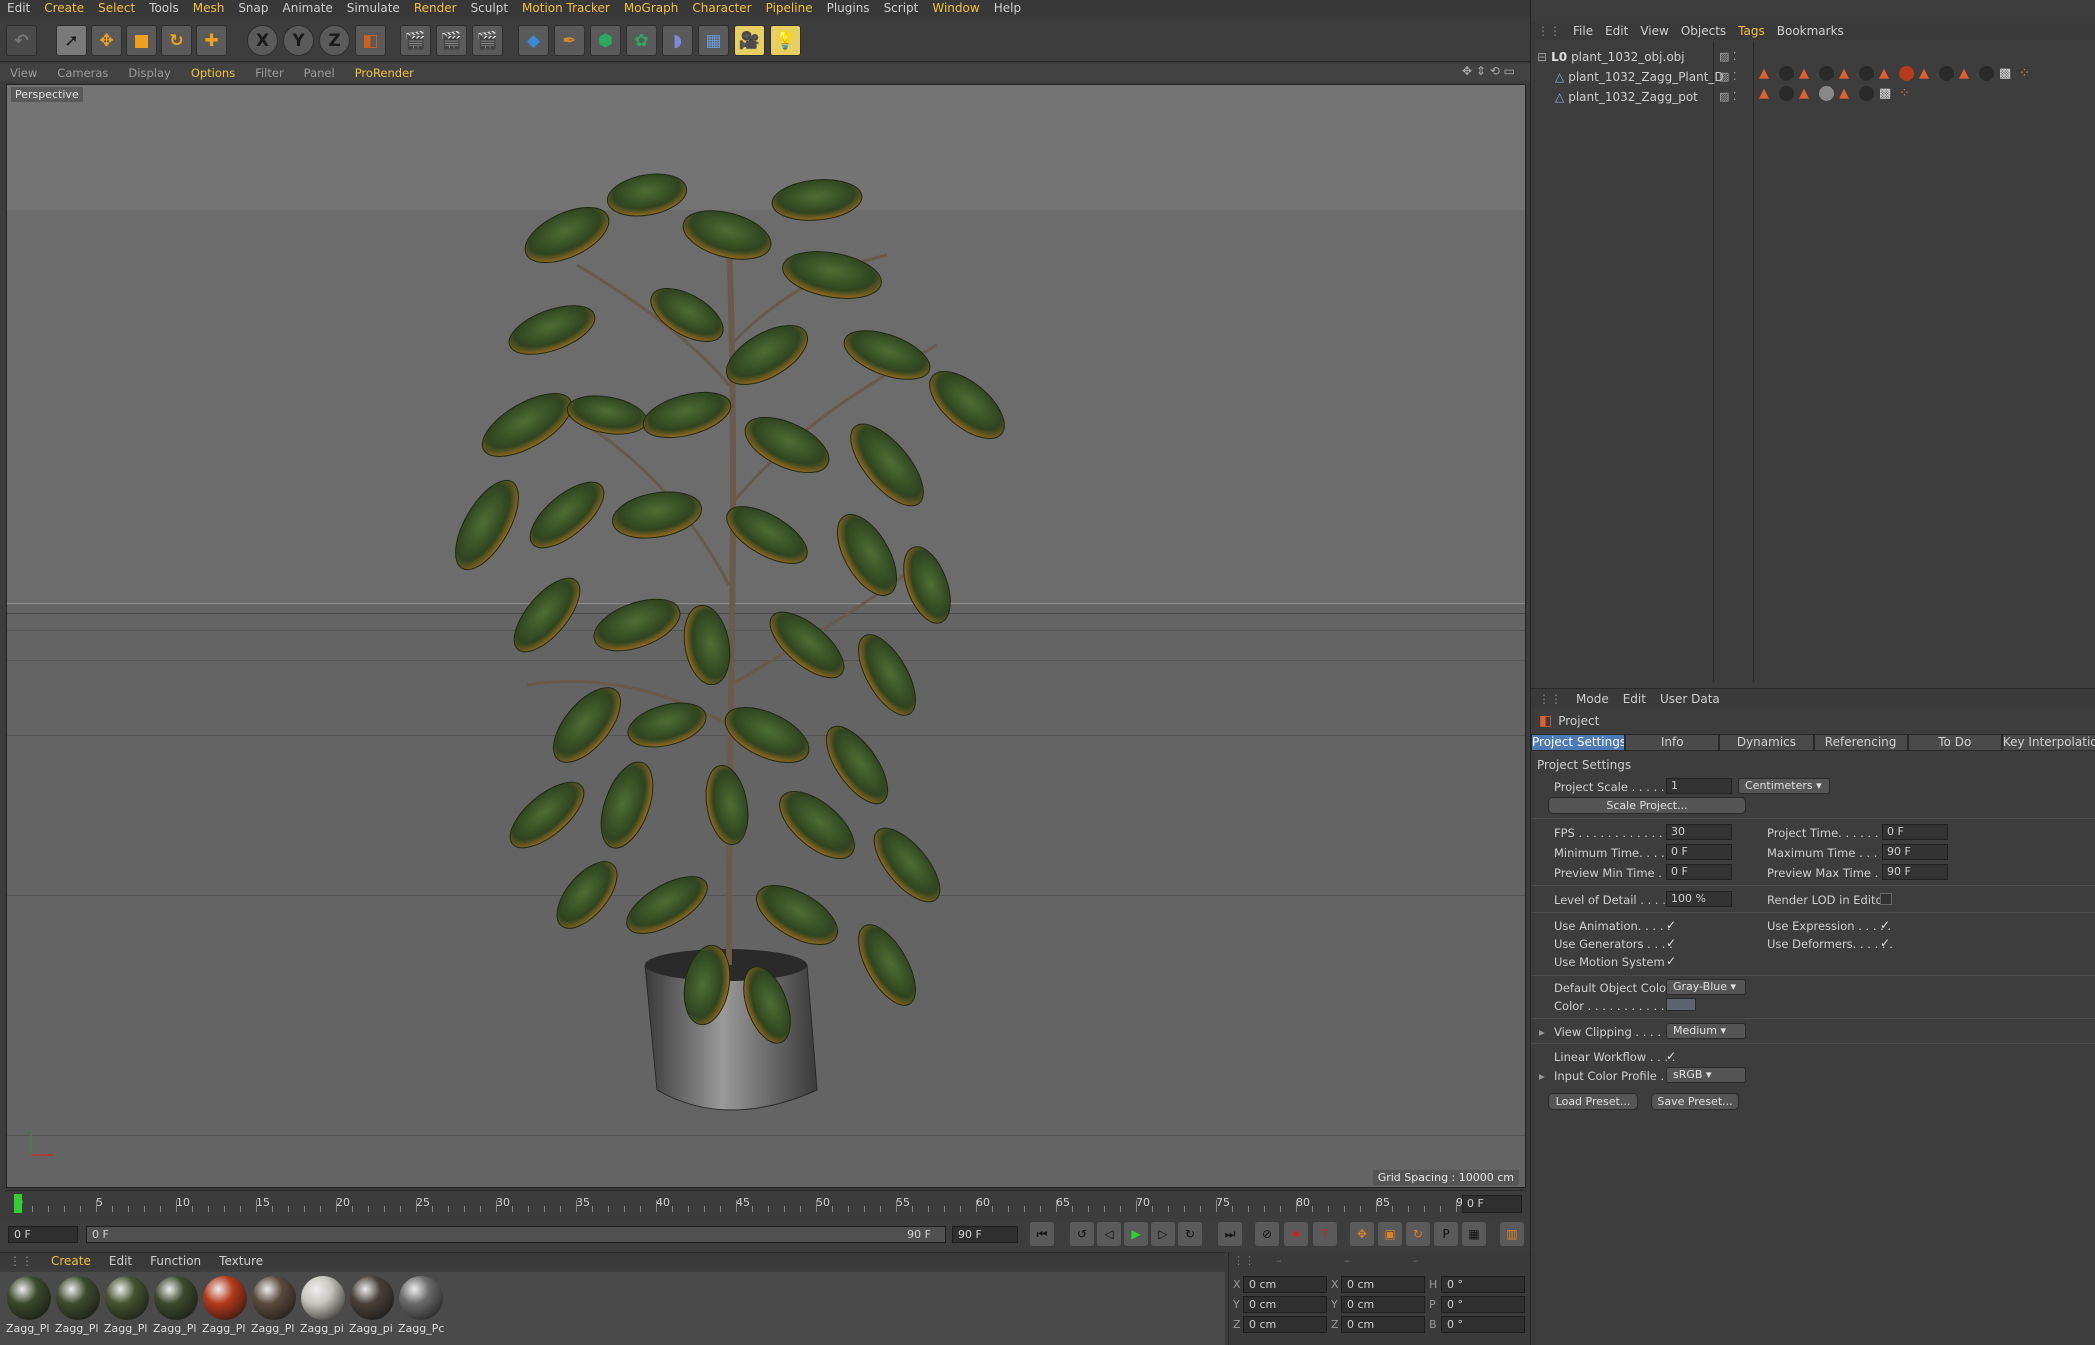 The height and width of the screenshot is (1345, 2095). What do you see at coordinates (209, 8) in the screenshot?
I see `menu-mesh: Mesh` at bounding box center [209, 8].